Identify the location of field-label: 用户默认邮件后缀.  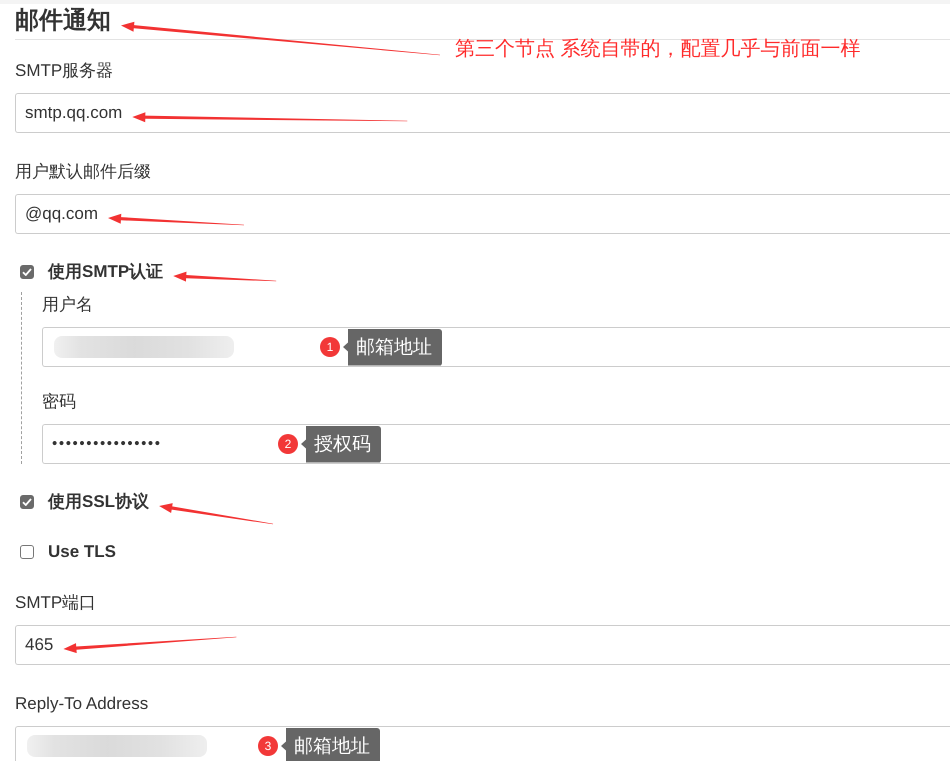
(83, 172).